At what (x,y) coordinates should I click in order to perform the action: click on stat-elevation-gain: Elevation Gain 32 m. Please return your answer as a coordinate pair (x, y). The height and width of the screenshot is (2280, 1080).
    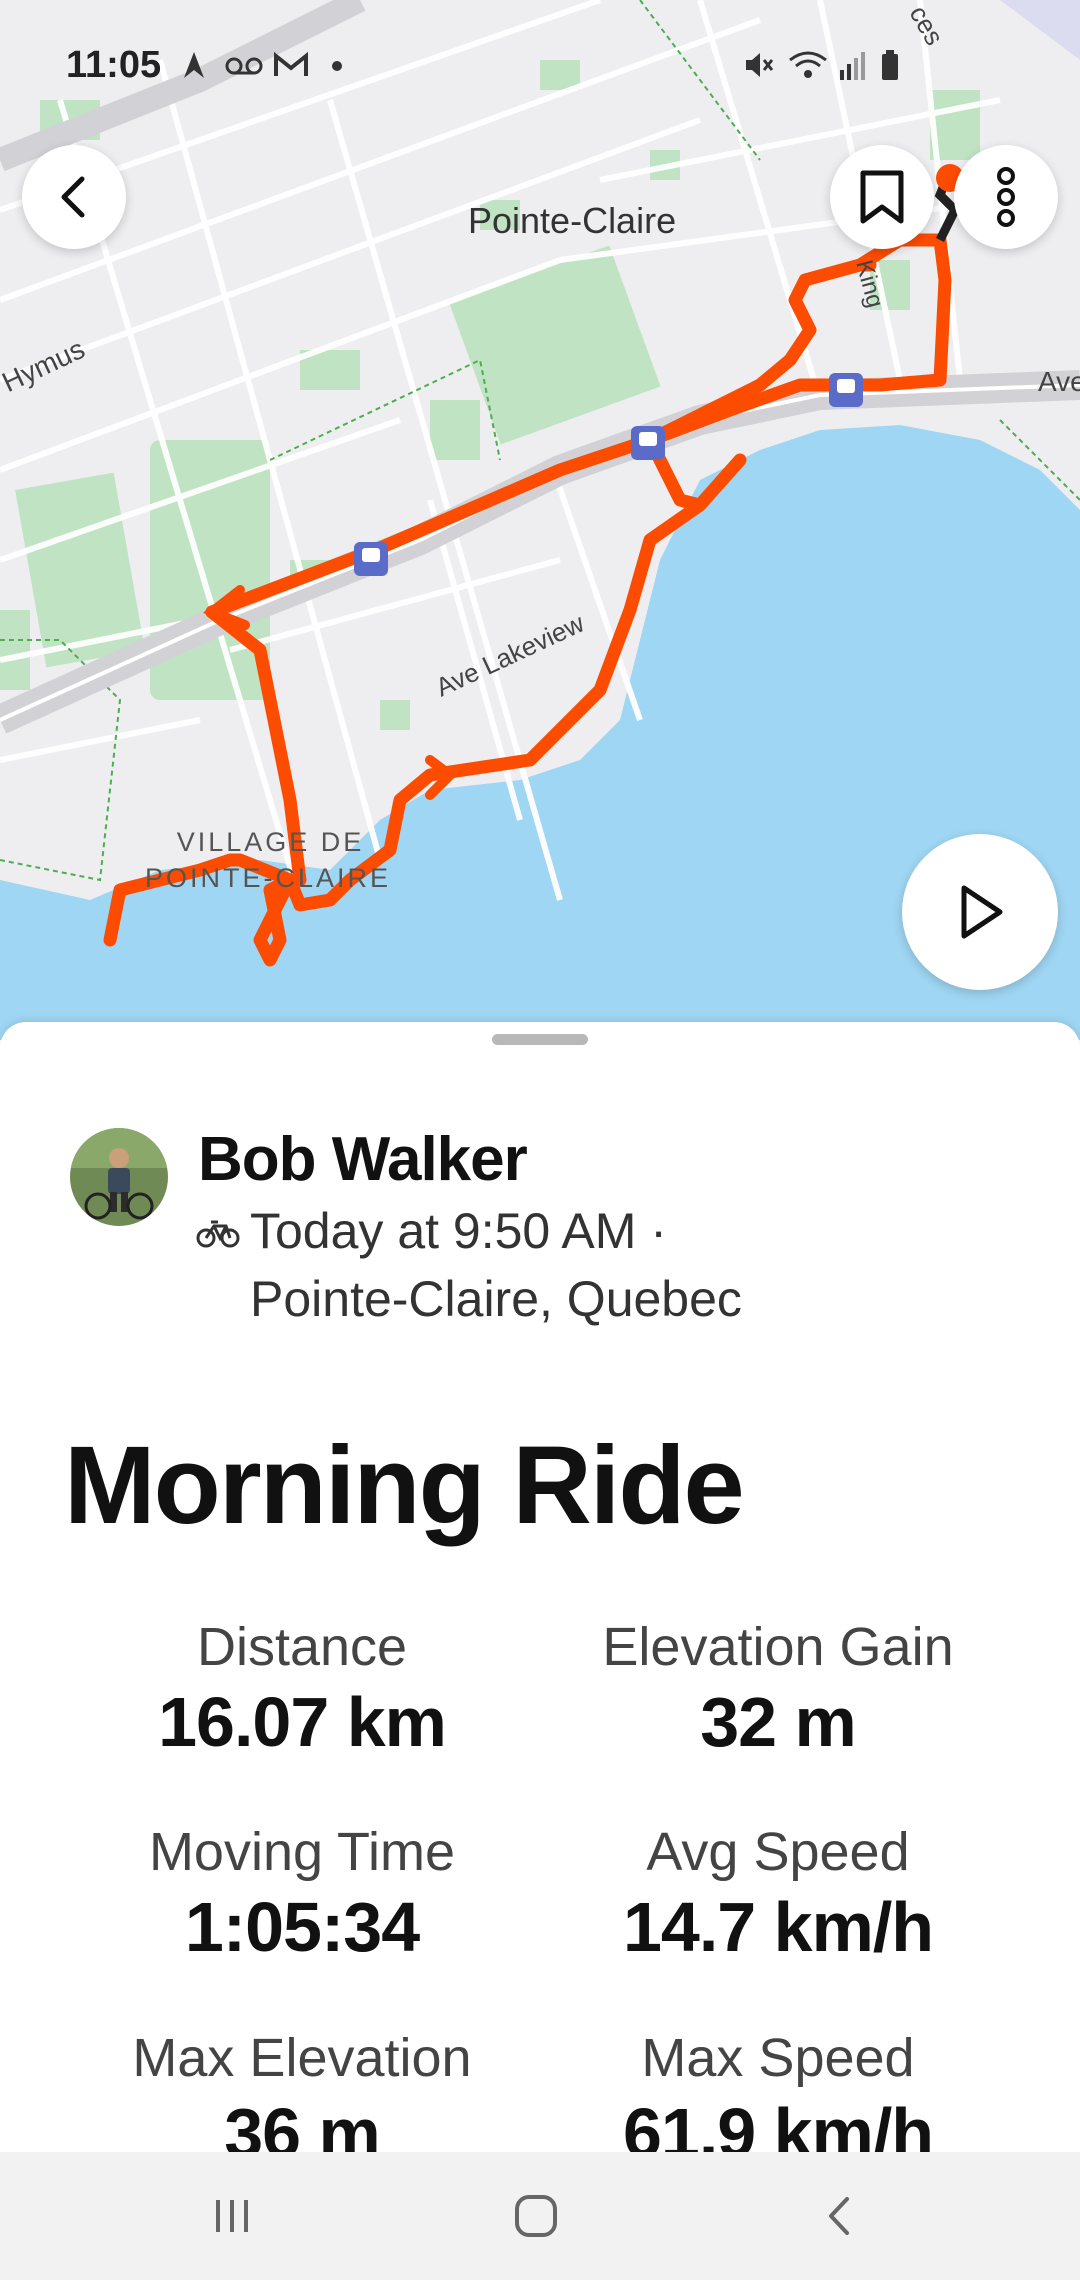
    Looking at the image, I should click on (778, 1689).